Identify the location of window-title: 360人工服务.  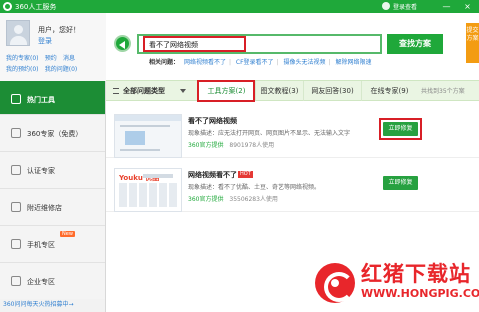
(36, 7).